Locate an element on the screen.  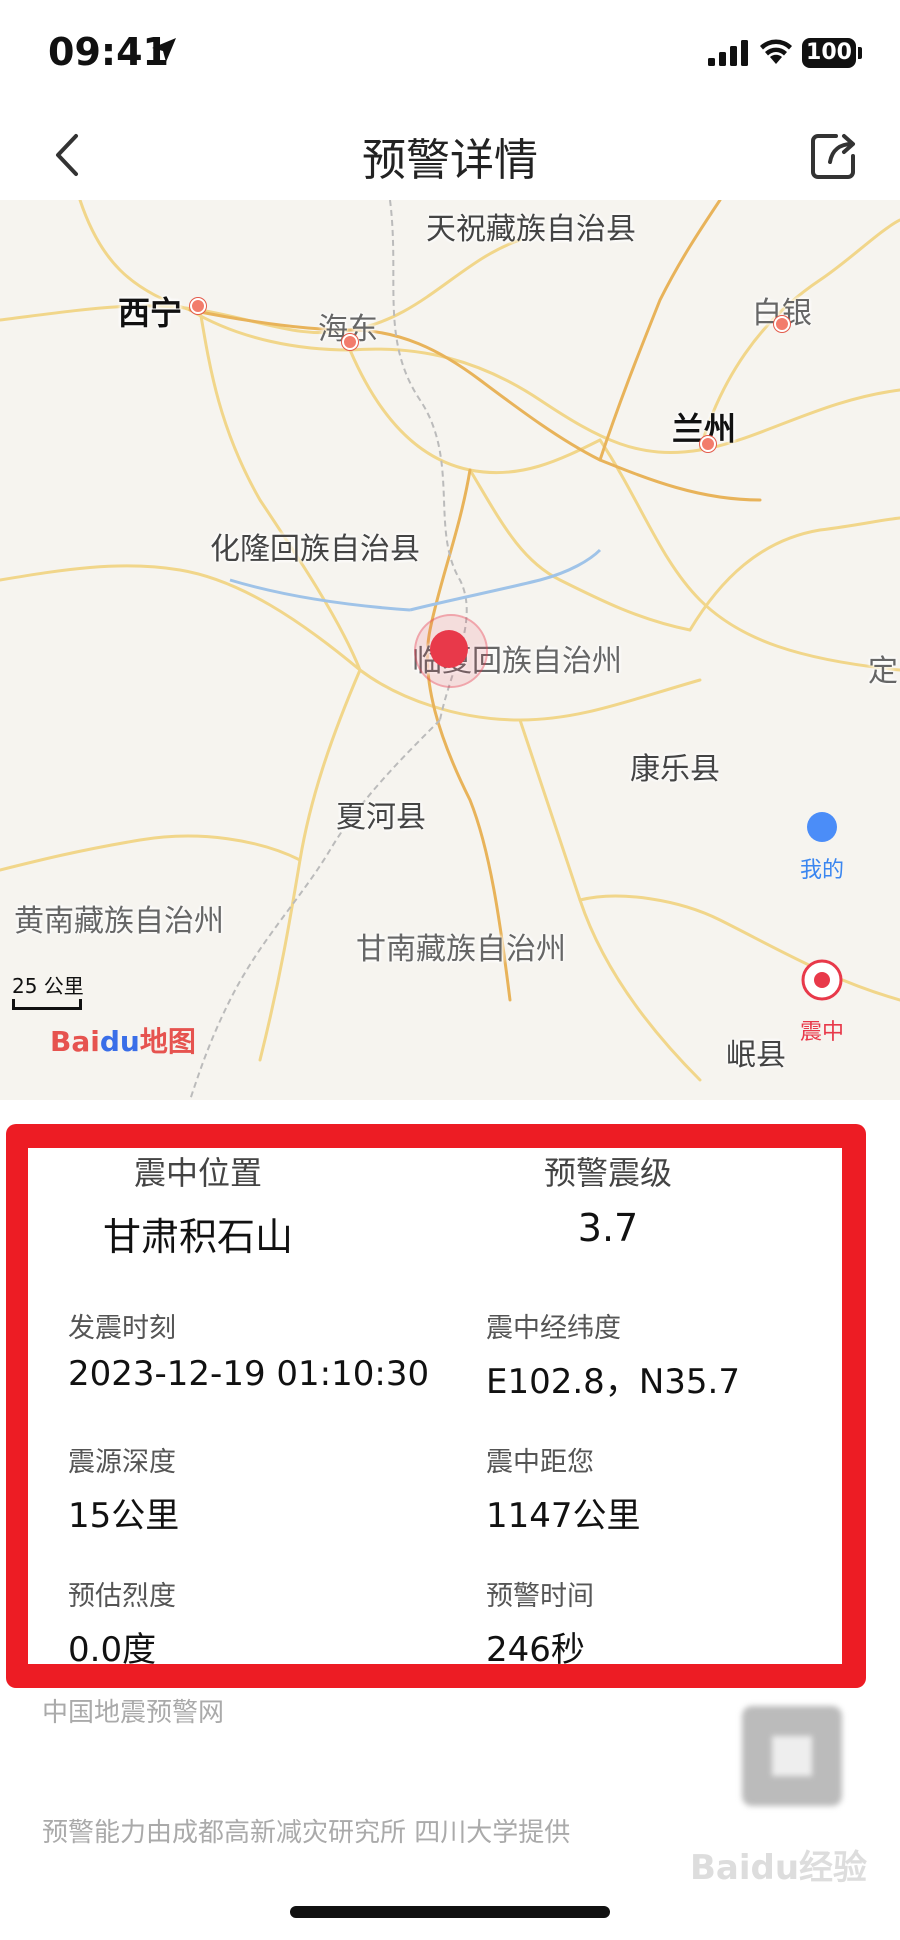
city-marker-xining is located at coordinates (198, 306).